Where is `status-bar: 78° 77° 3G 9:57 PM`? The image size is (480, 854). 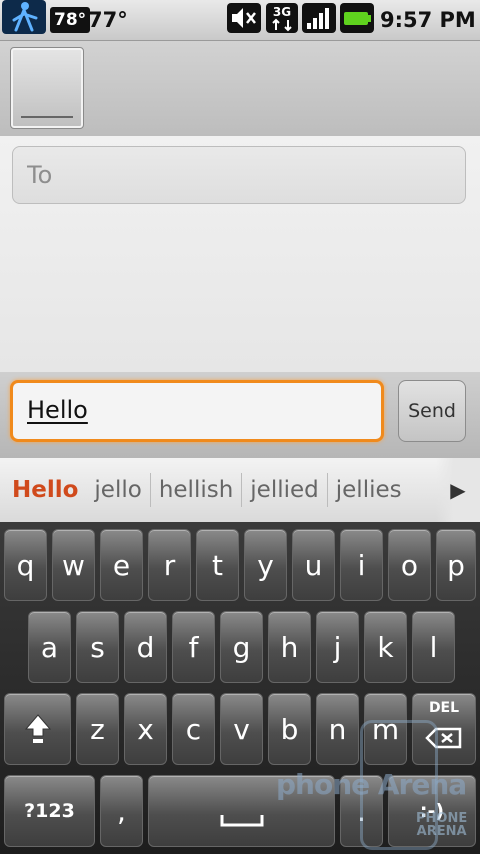
status-bar: 78° 77° 3G 9:57 PM is located at coordinates (240, 20).